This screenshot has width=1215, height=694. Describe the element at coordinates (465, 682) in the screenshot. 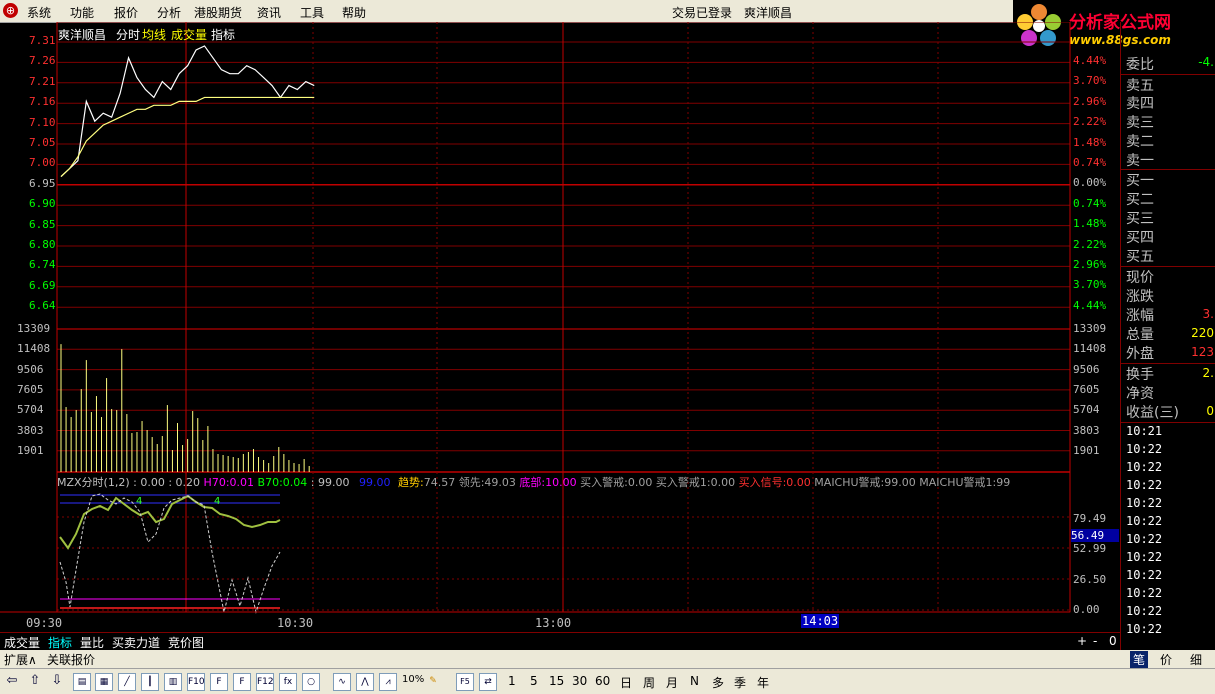

I see `f5-button: F5` at that location.